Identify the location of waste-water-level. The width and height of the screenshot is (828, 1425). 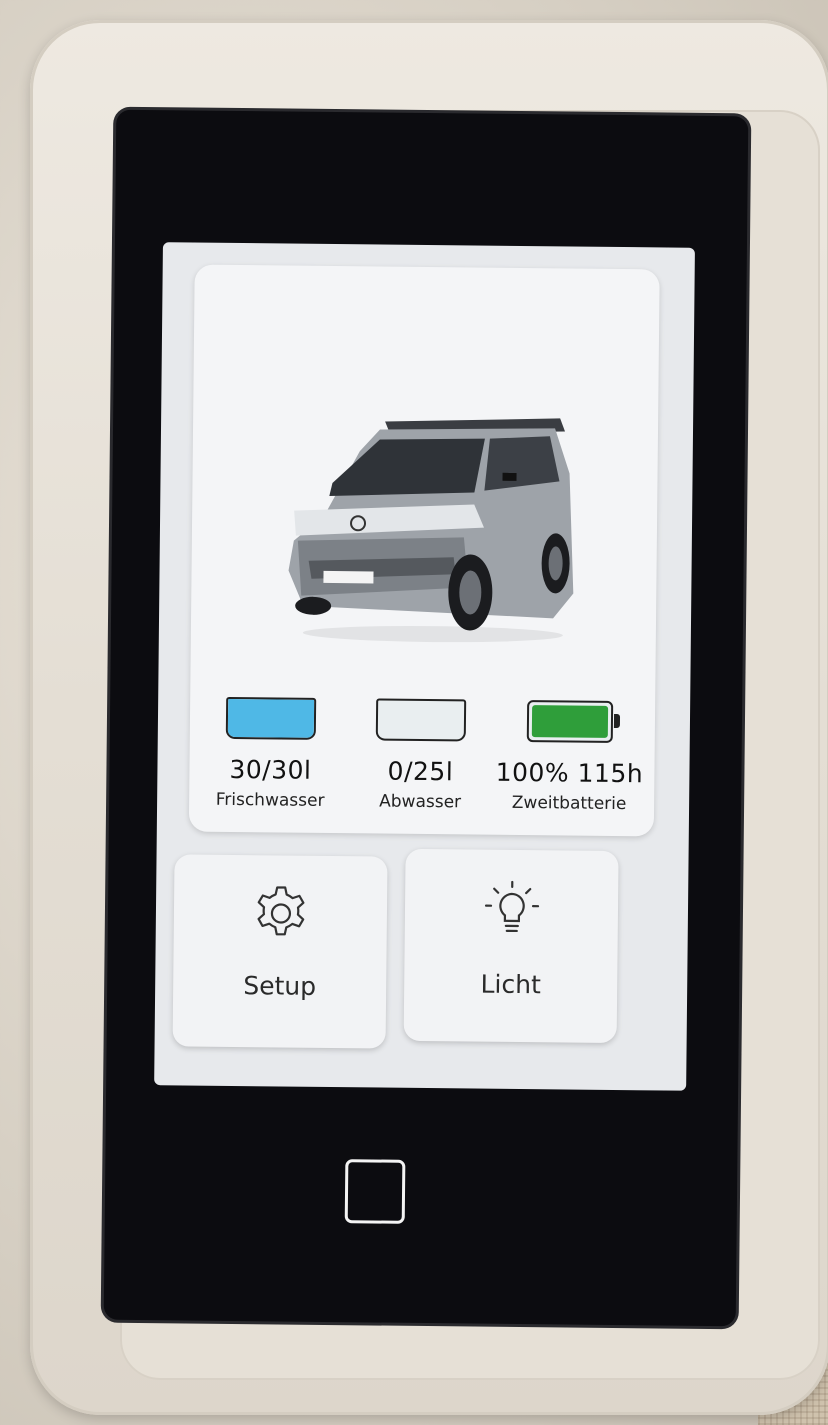
(420, 739).